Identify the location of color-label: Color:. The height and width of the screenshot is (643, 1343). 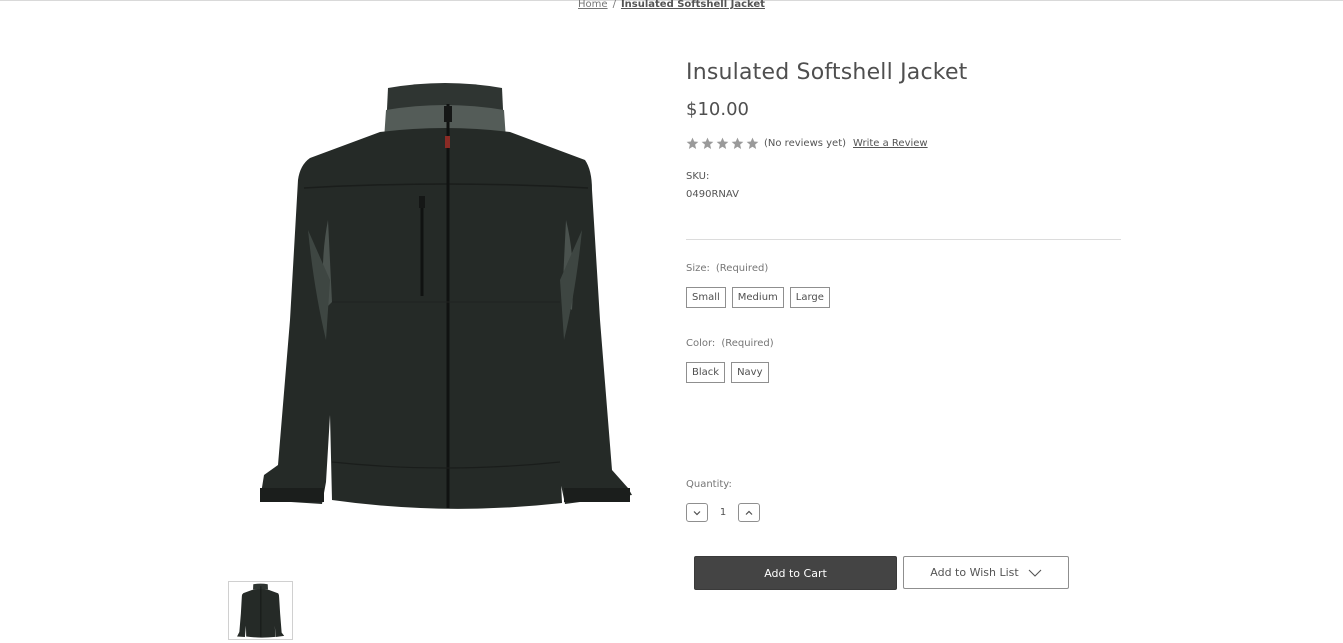
(701, 343).